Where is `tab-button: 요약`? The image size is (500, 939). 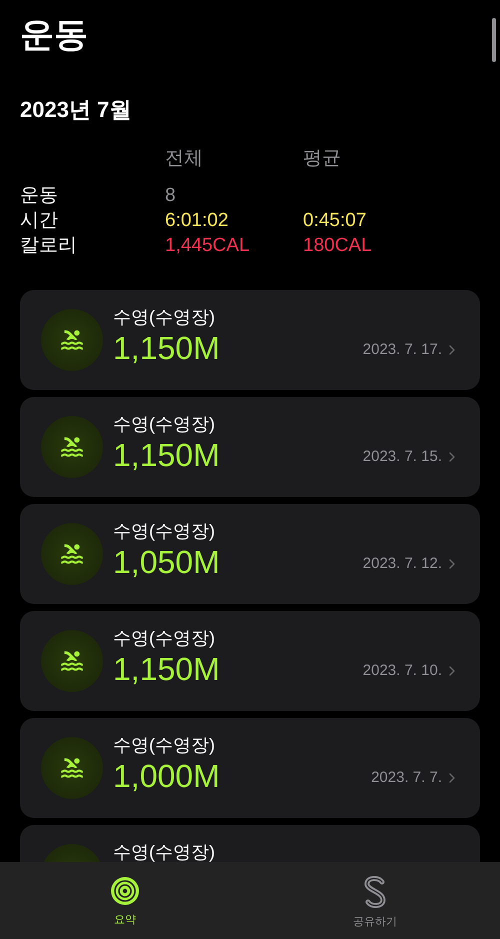
tab-button: 요약 is located at coordinates (125, 900).